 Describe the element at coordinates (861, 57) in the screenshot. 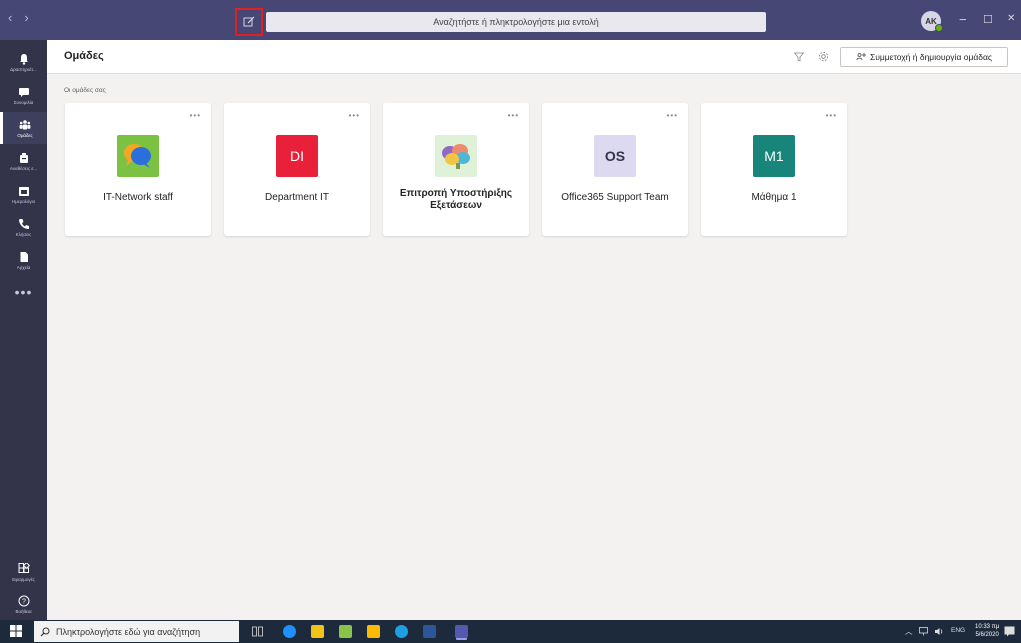

I see `add-team-icon` at that location.